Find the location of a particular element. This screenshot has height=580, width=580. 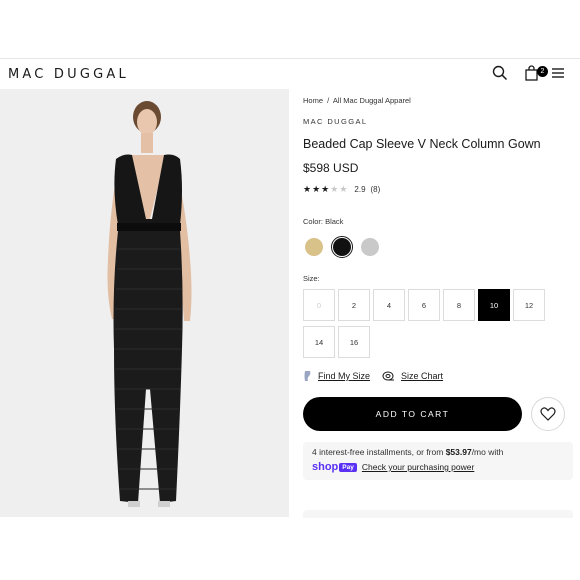

site-header: MAC DUGGAL 2 is located at coordinates (290, 73).